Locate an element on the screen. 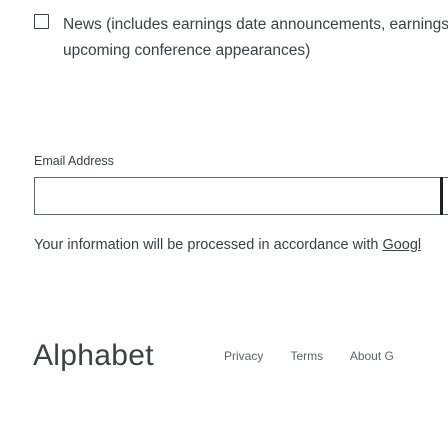  alphabet-logo: Alphabet is located at coordinates (93, 356).